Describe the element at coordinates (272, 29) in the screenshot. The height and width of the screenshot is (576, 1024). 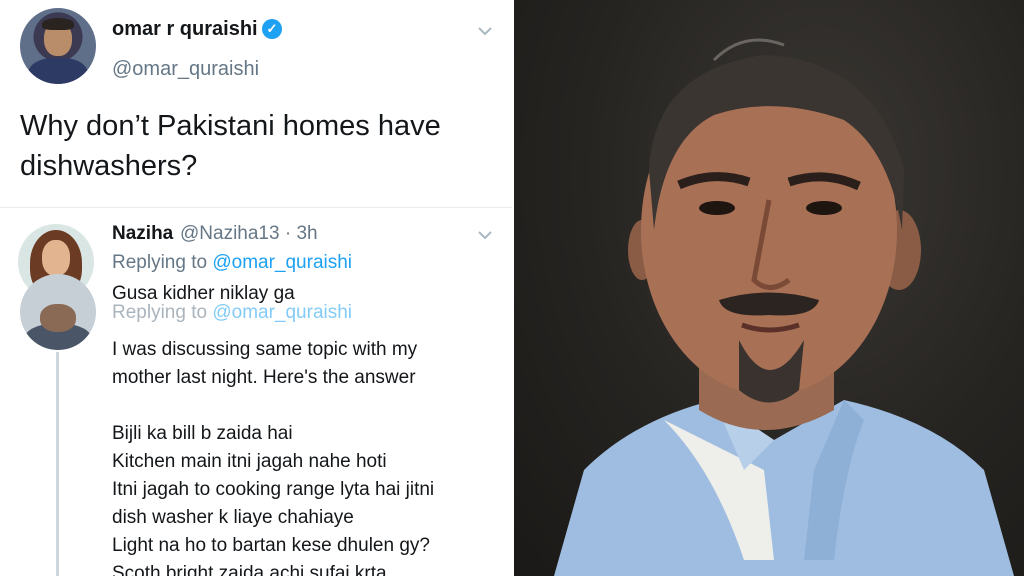
I see `verified-badge-icon: ✓` at that location.